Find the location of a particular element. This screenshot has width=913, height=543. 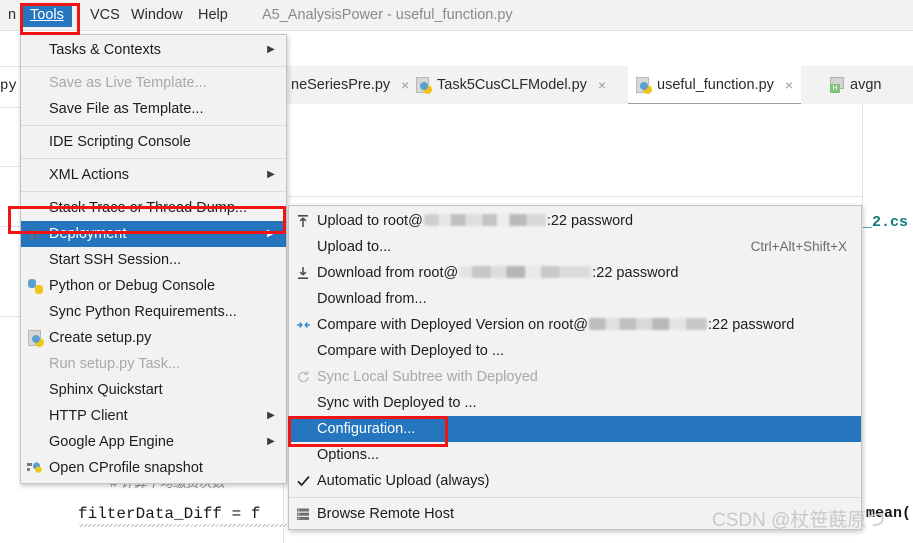

menu-item-sphinx-quickstart: Sphinx Quickstart is located at coordinates (153, 390).